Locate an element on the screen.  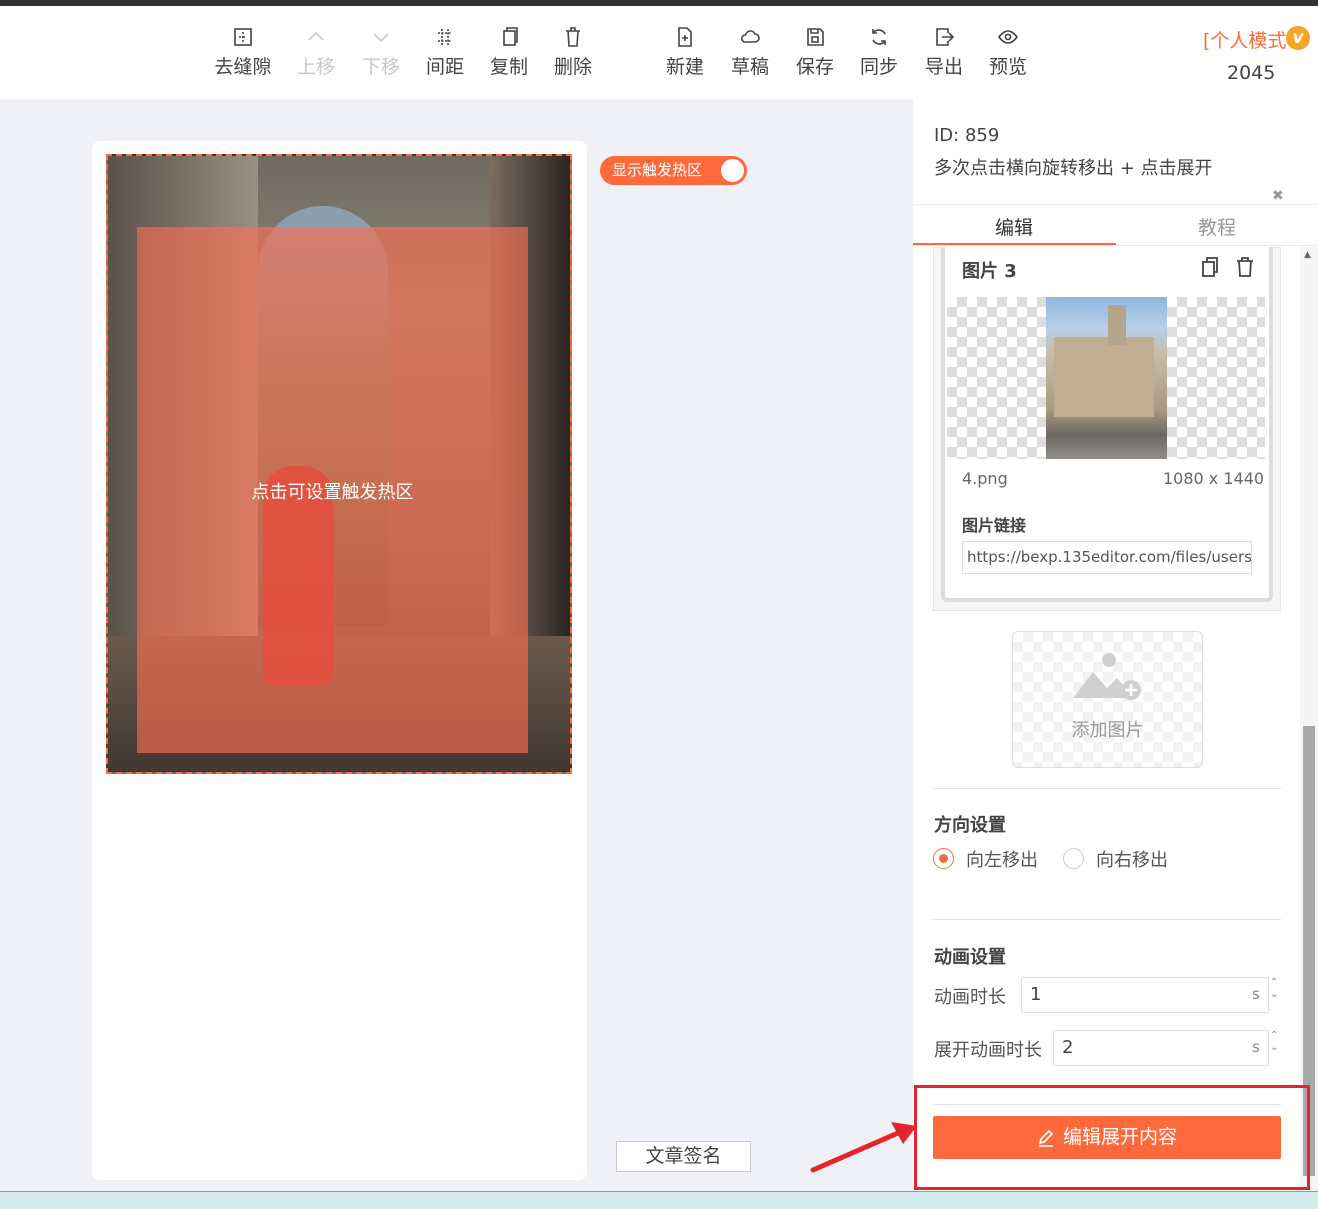
tab-tutorial: 教程 is located at coordinates (1217, 226).